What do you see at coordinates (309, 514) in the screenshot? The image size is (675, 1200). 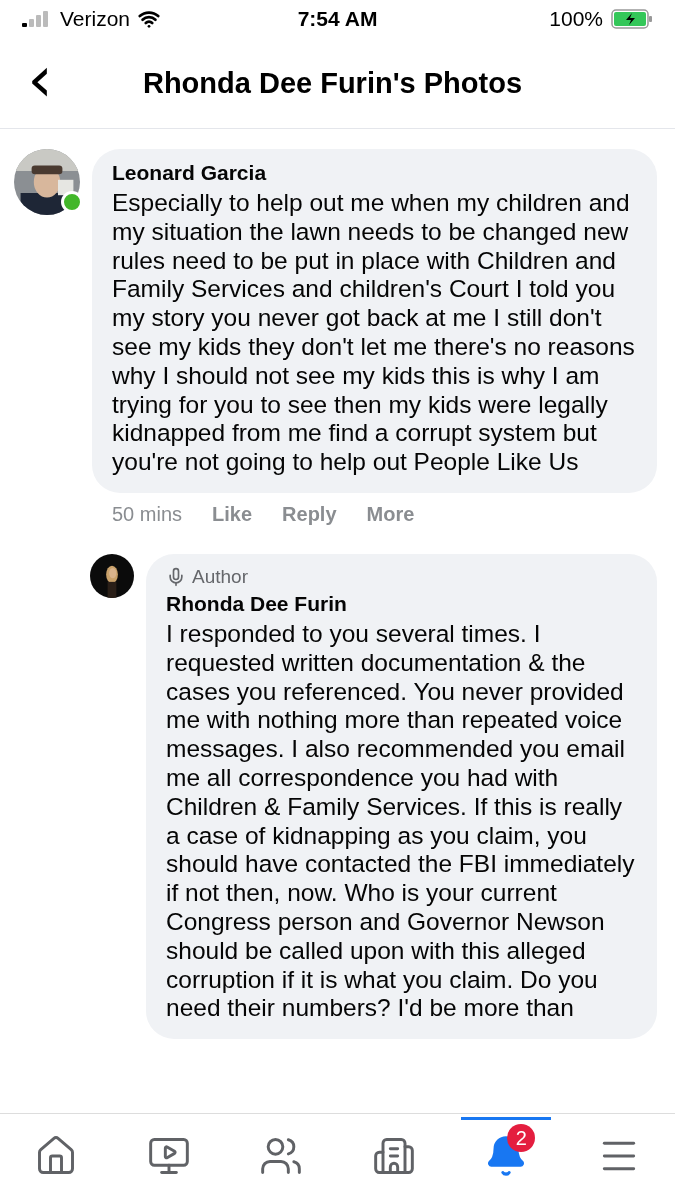 I see `comment-action-link: Reply` at bounding box center [309, 514].